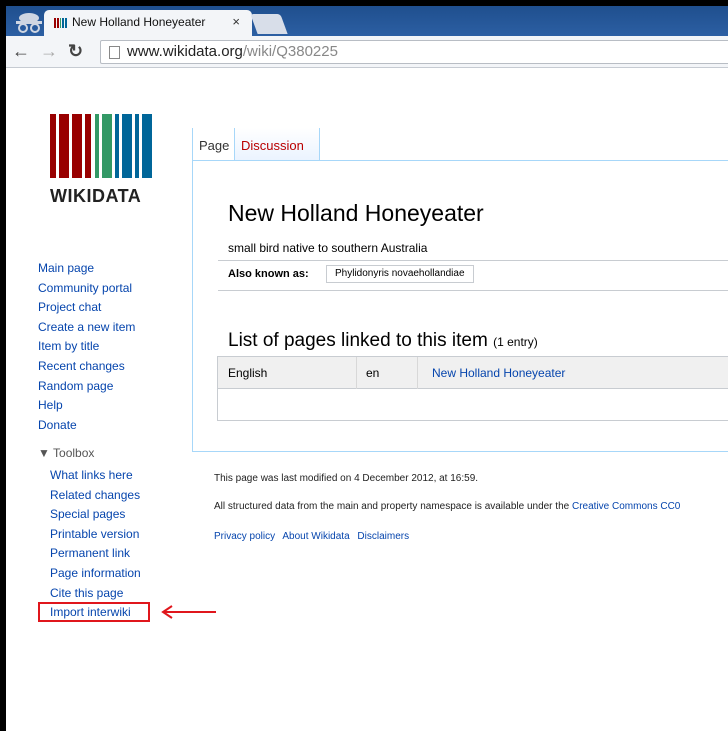 Image resolution: width=728 pixels, height=731 pixels. Describe the element at coordinates (86, 289) in the screenshot. I see `sidebar-item-community-portal: Community portal` at that location.